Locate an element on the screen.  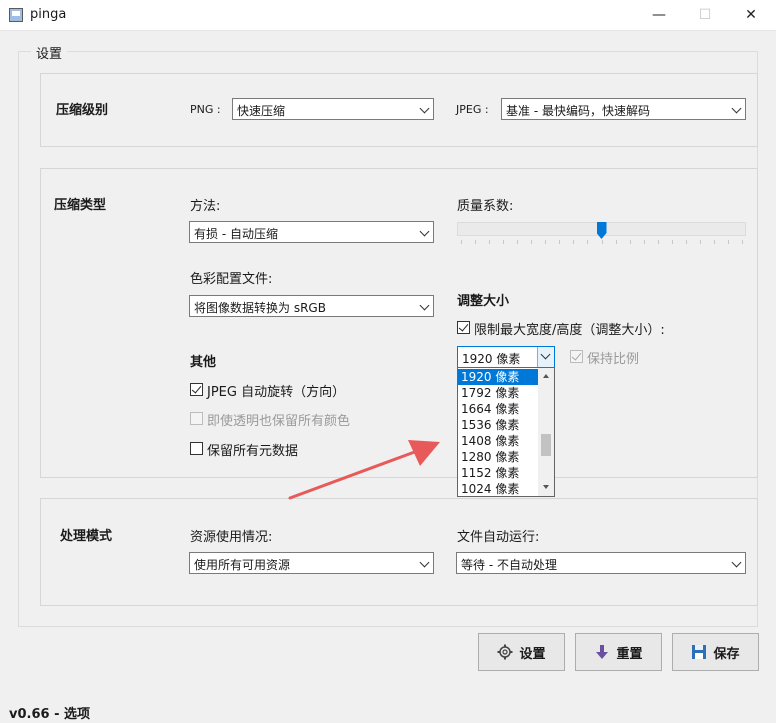
maximize-icon: ☐ is located at coordinates (705, 15).